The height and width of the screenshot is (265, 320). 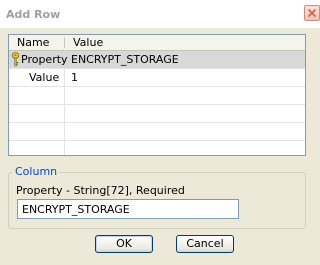 What do you see at coordinates (124, 244) in the screenshot?
I see `ok-button: OK` at bounding box center [124, 244].